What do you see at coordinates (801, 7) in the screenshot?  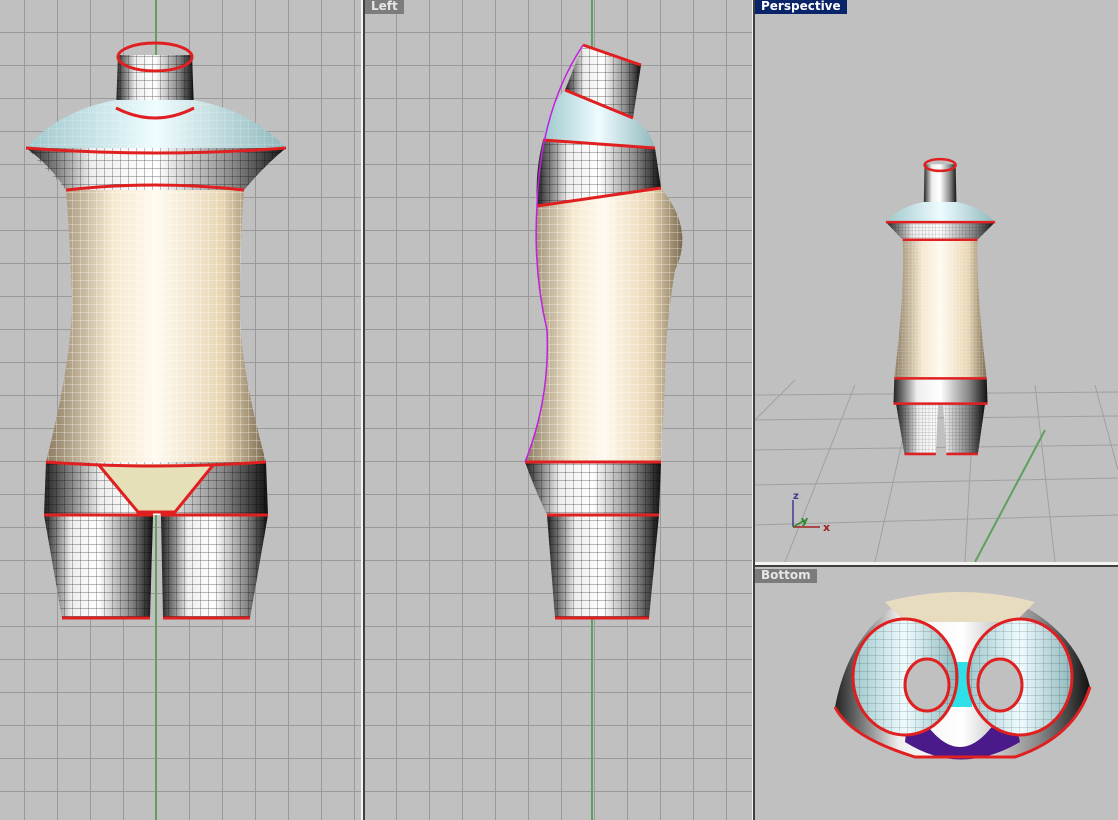 I see `viewport-label-perspective: Perspective` at bounding box center [801, 7].